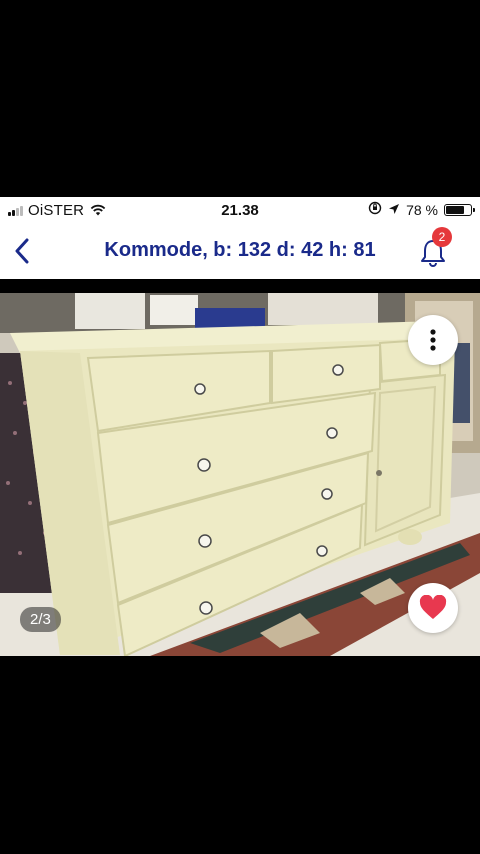 The image size is (480, 854). I want to click on orientation-lock-icon, so click(375, 209).